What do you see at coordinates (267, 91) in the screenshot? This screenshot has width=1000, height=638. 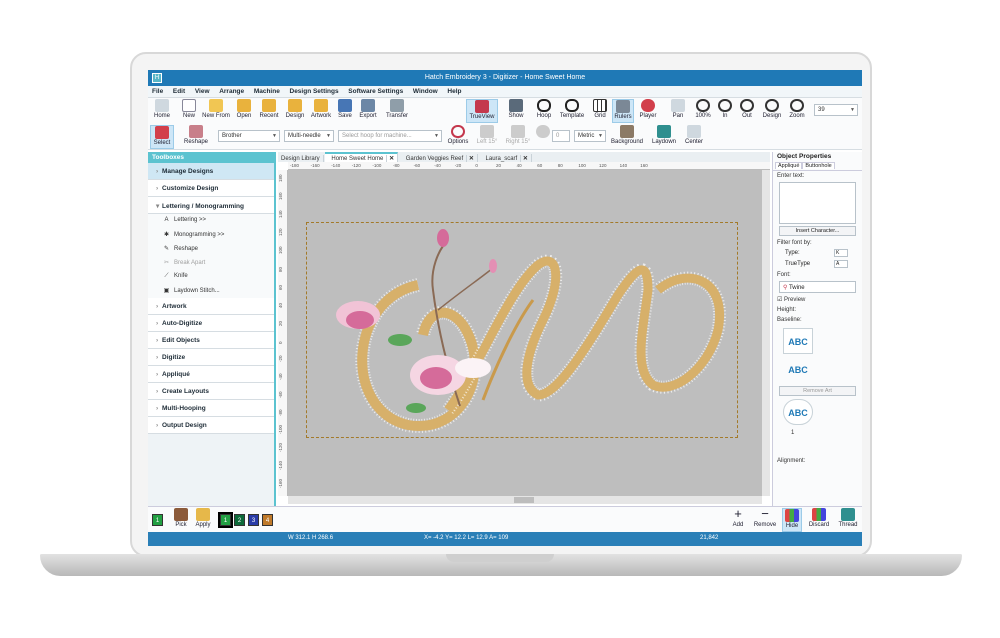 I see `menu-machine: Machine` at bounding box center [267, 91].